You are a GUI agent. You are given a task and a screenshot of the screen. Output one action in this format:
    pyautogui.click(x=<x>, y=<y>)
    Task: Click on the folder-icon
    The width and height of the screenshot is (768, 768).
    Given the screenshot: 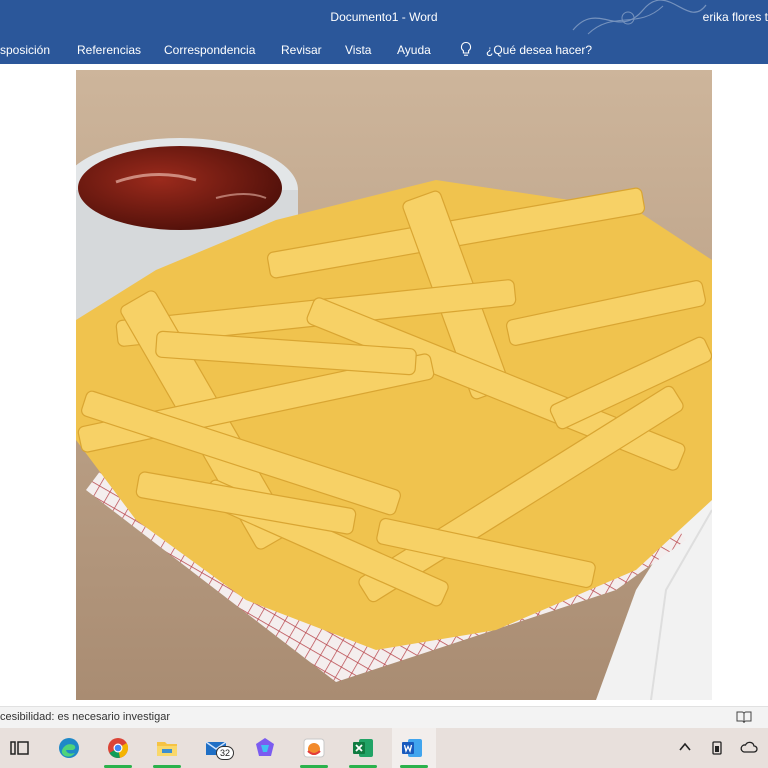 What is the action you would take?
    pyautogui.click(x=167, y=749)
    